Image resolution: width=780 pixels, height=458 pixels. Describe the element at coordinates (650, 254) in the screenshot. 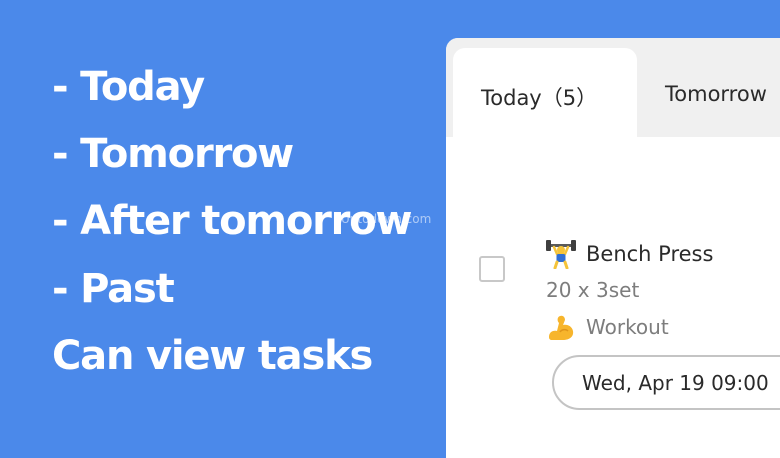

I see `task-title: Bench Press` at that location.